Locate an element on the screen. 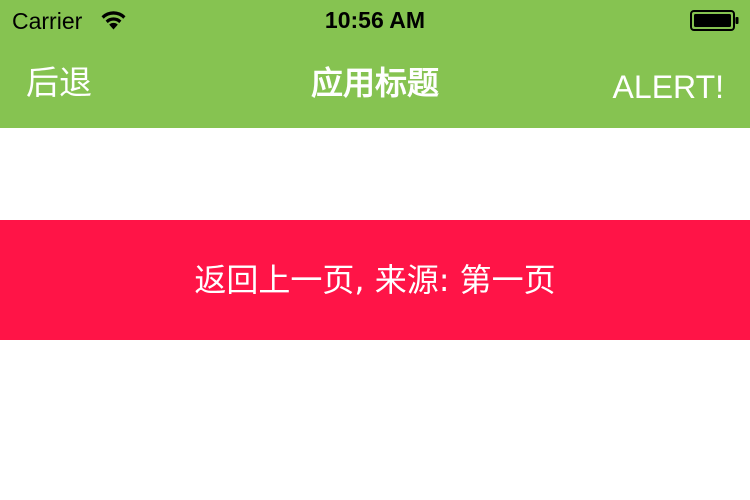  battery-icon is located at coordinates (714, 20).